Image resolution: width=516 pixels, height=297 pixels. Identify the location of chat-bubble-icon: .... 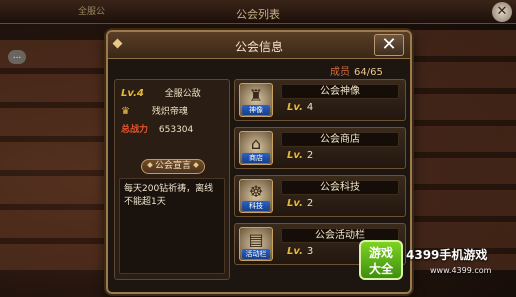
(17, 57).